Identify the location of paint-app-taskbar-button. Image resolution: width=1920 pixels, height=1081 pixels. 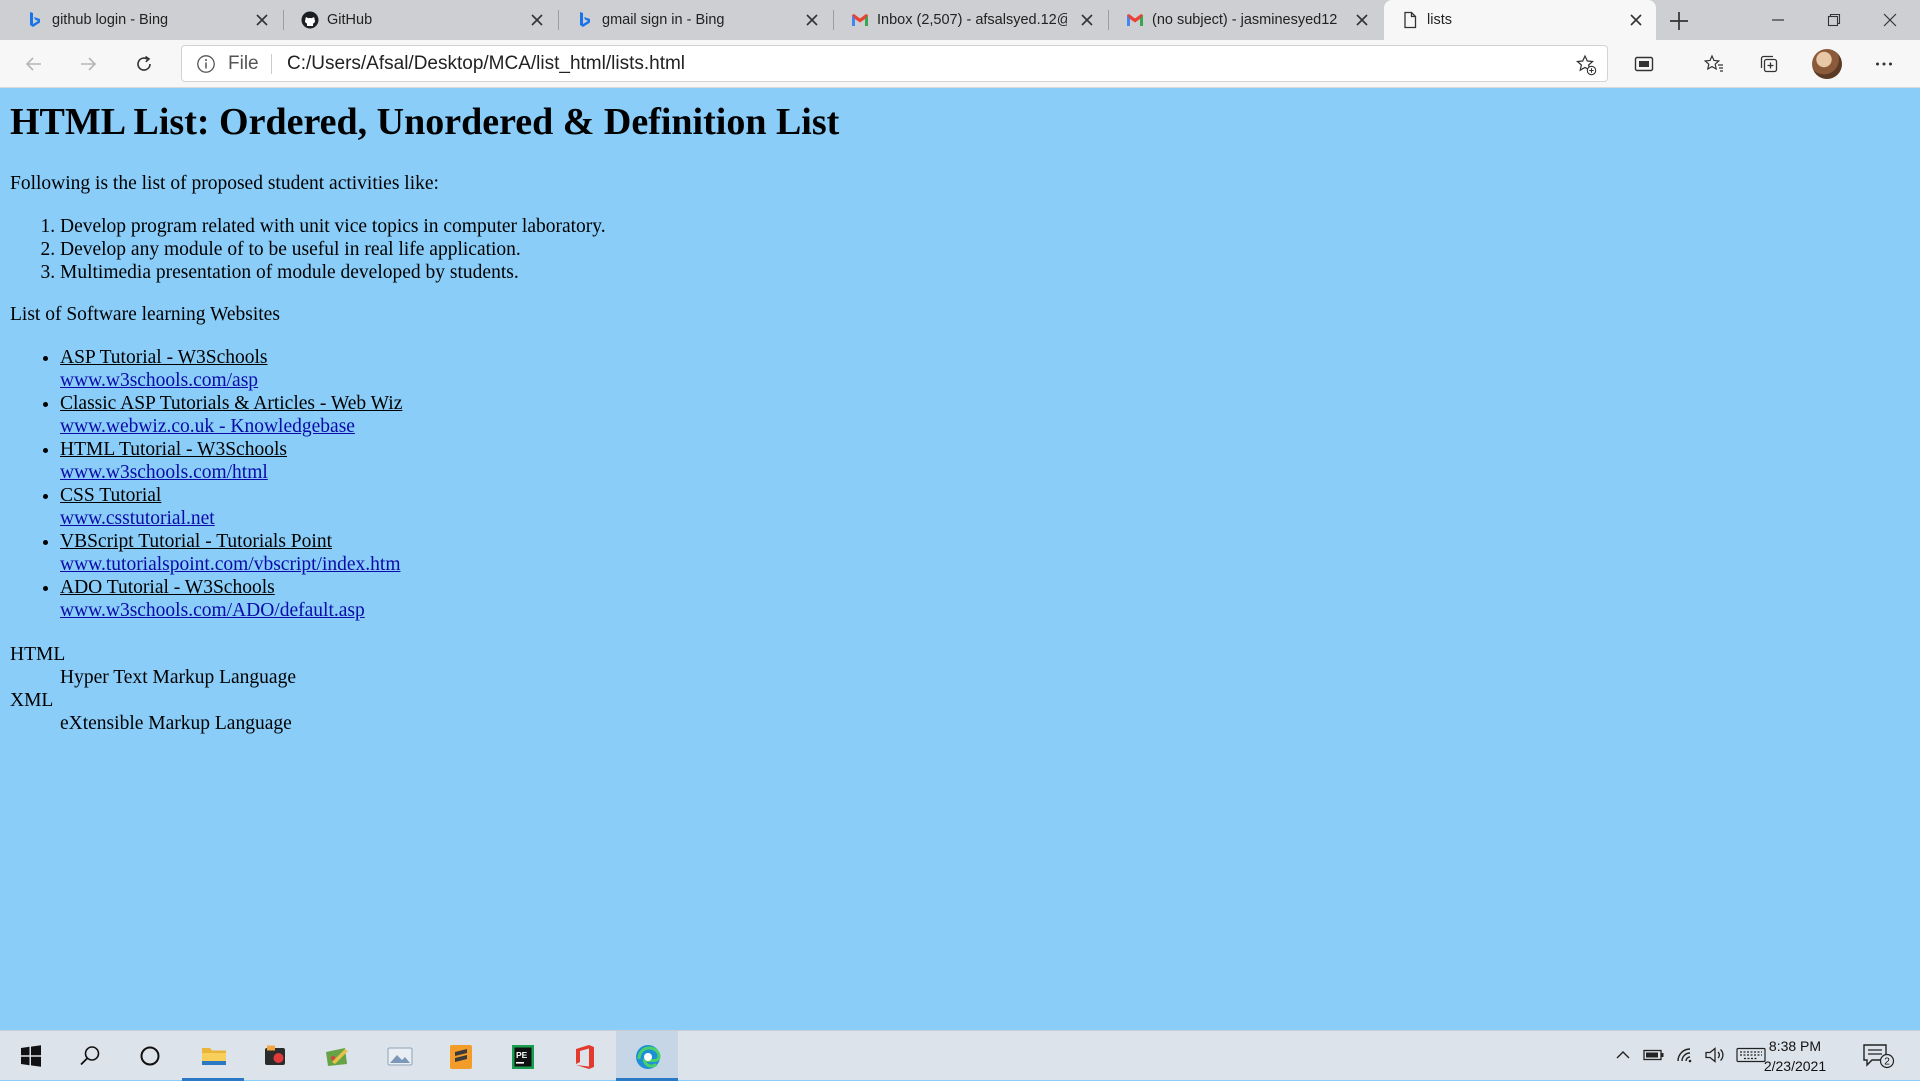
(337, 1056).